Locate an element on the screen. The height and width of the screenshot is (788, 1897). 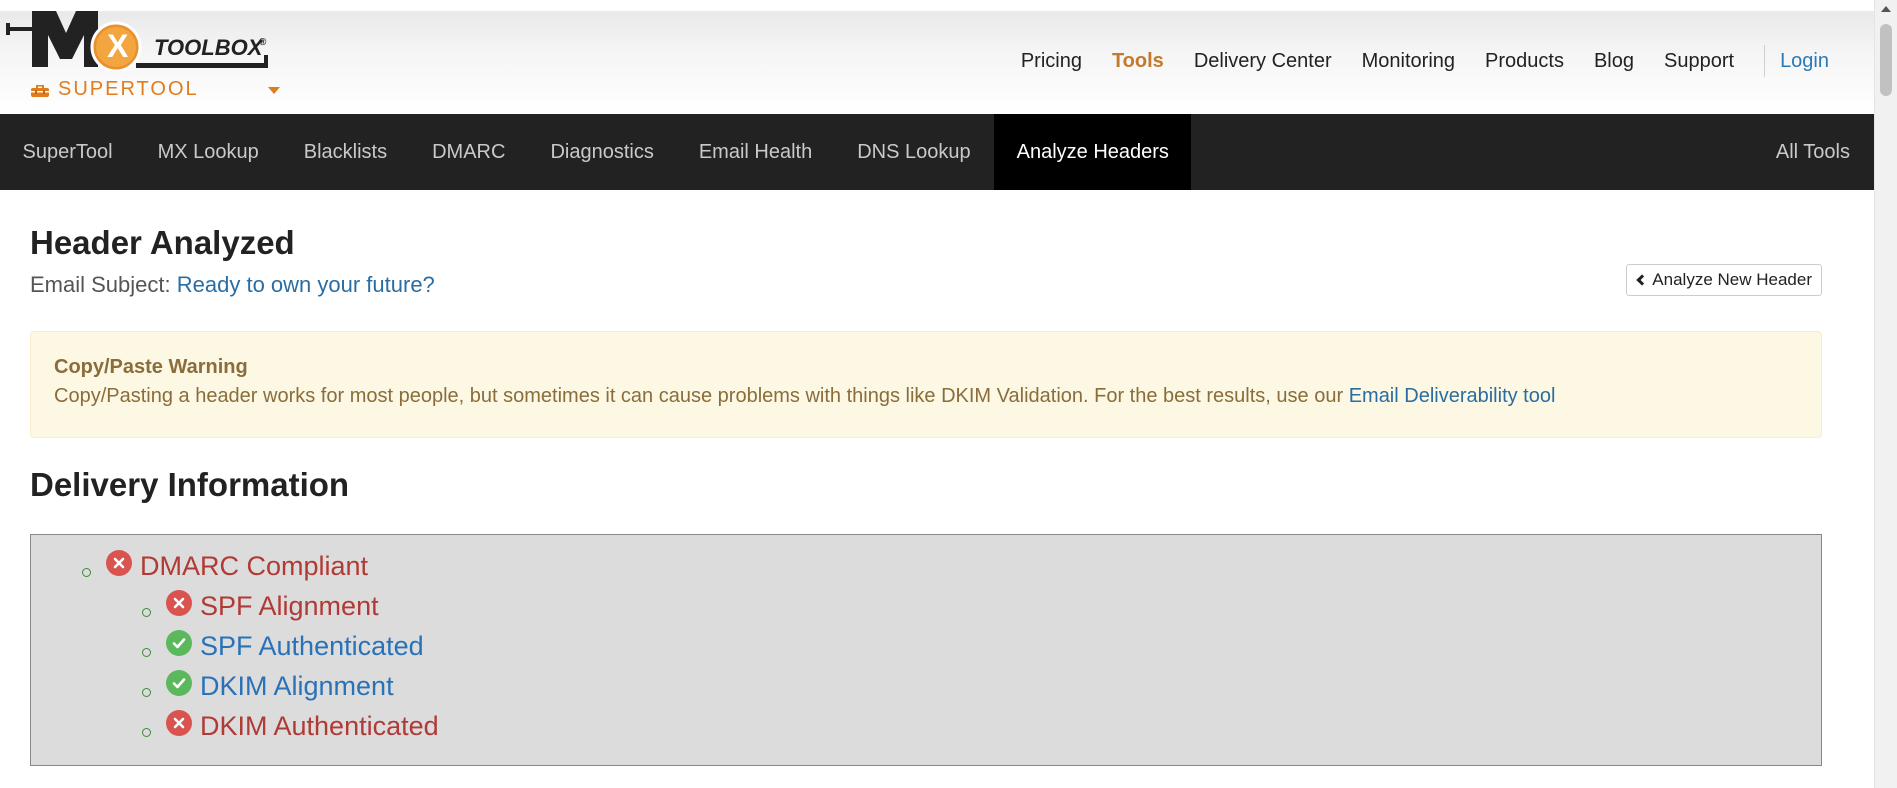
delivery-item-spf-alignment: SPF Alignment is located at coordinates (272, 605).